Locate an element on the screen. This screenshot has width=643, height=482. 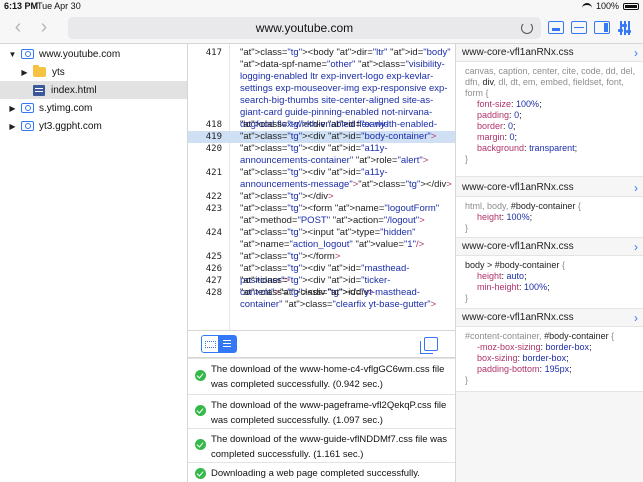
layout-bottom-icon is located at coordinates (556, 27).